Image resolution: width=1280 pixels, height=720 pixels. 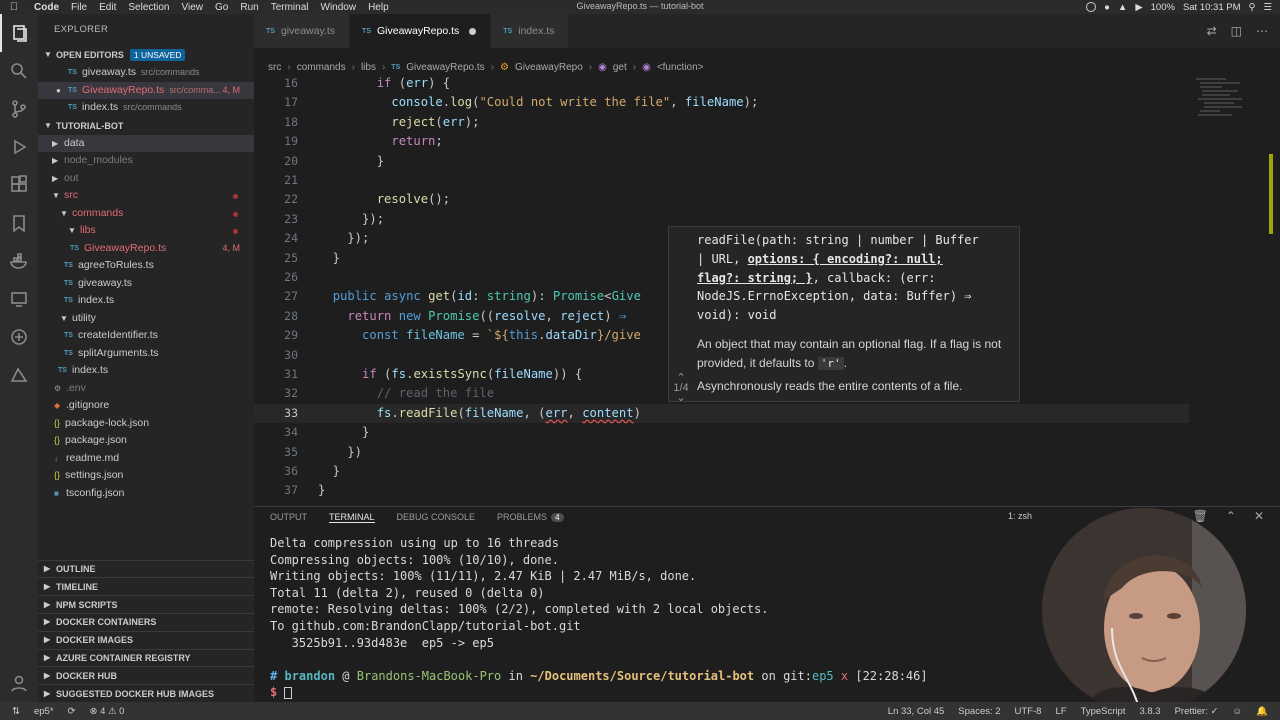 What do you see at coordinates (916, 711) in the screenshot?
I see `cursor-position: Ln 33, Col 45` at bounding box center [916, 711].